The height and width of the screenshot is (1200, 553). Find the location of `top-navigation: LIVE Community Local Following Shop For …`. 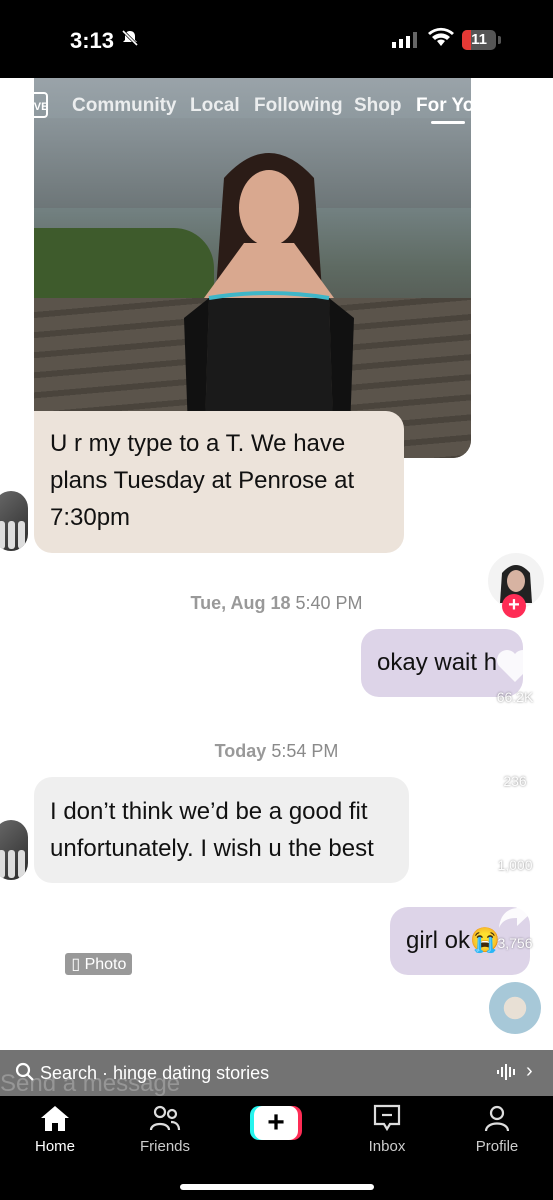

top-navigation: LIVE Community Local Following Shop For … is located at coordinates (276, 108).